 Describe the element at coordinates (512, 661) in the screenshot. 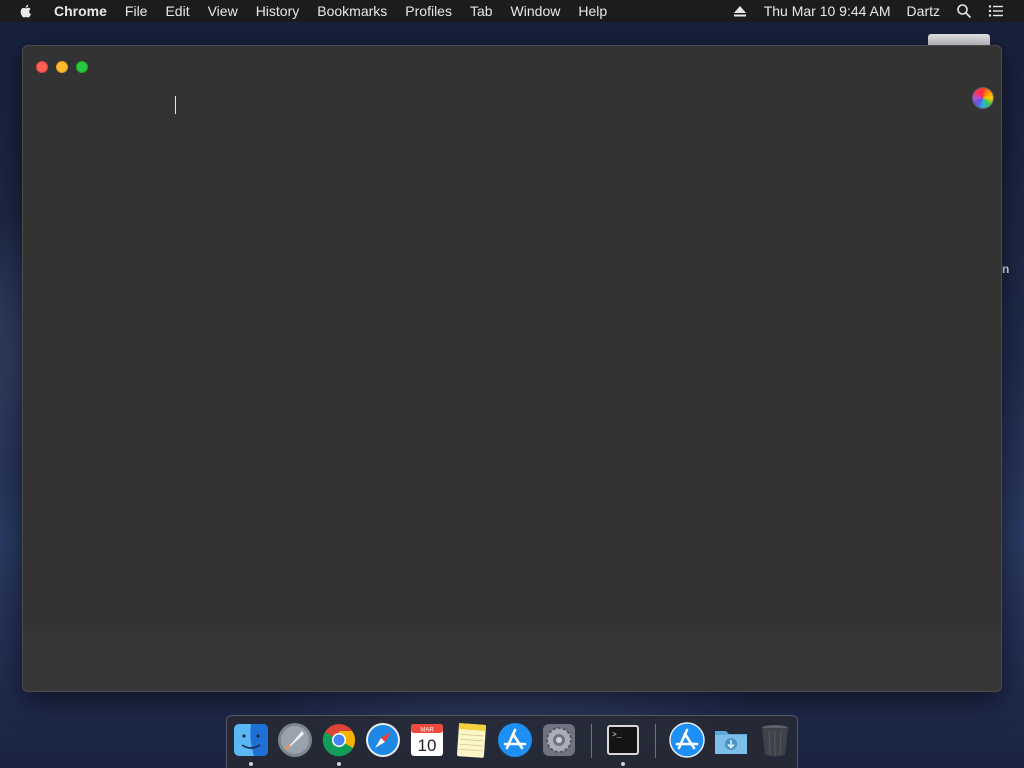

I see `window-bottom-area` at that location.